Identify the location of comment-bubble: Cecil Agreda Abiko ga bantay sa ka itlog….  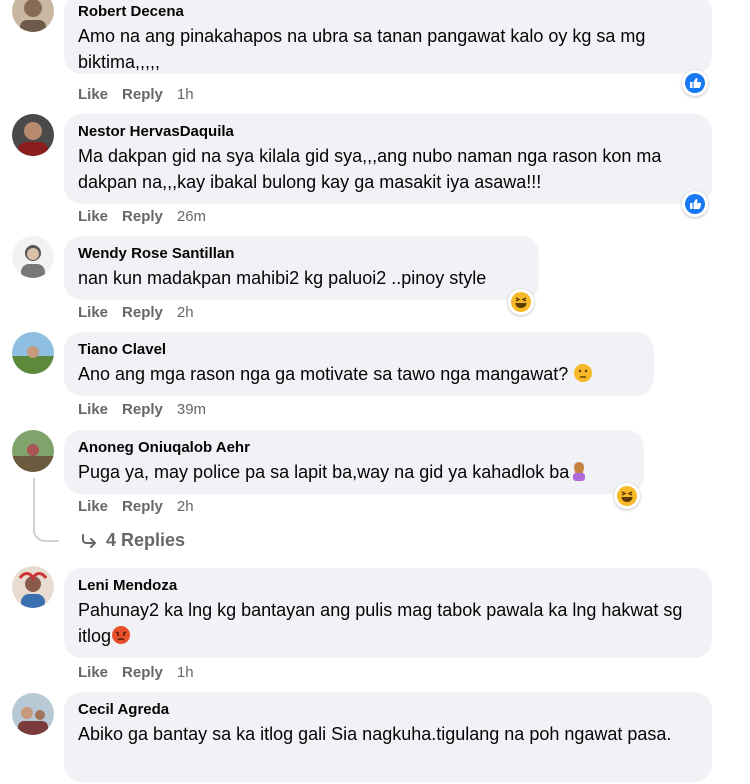
(388, 737).